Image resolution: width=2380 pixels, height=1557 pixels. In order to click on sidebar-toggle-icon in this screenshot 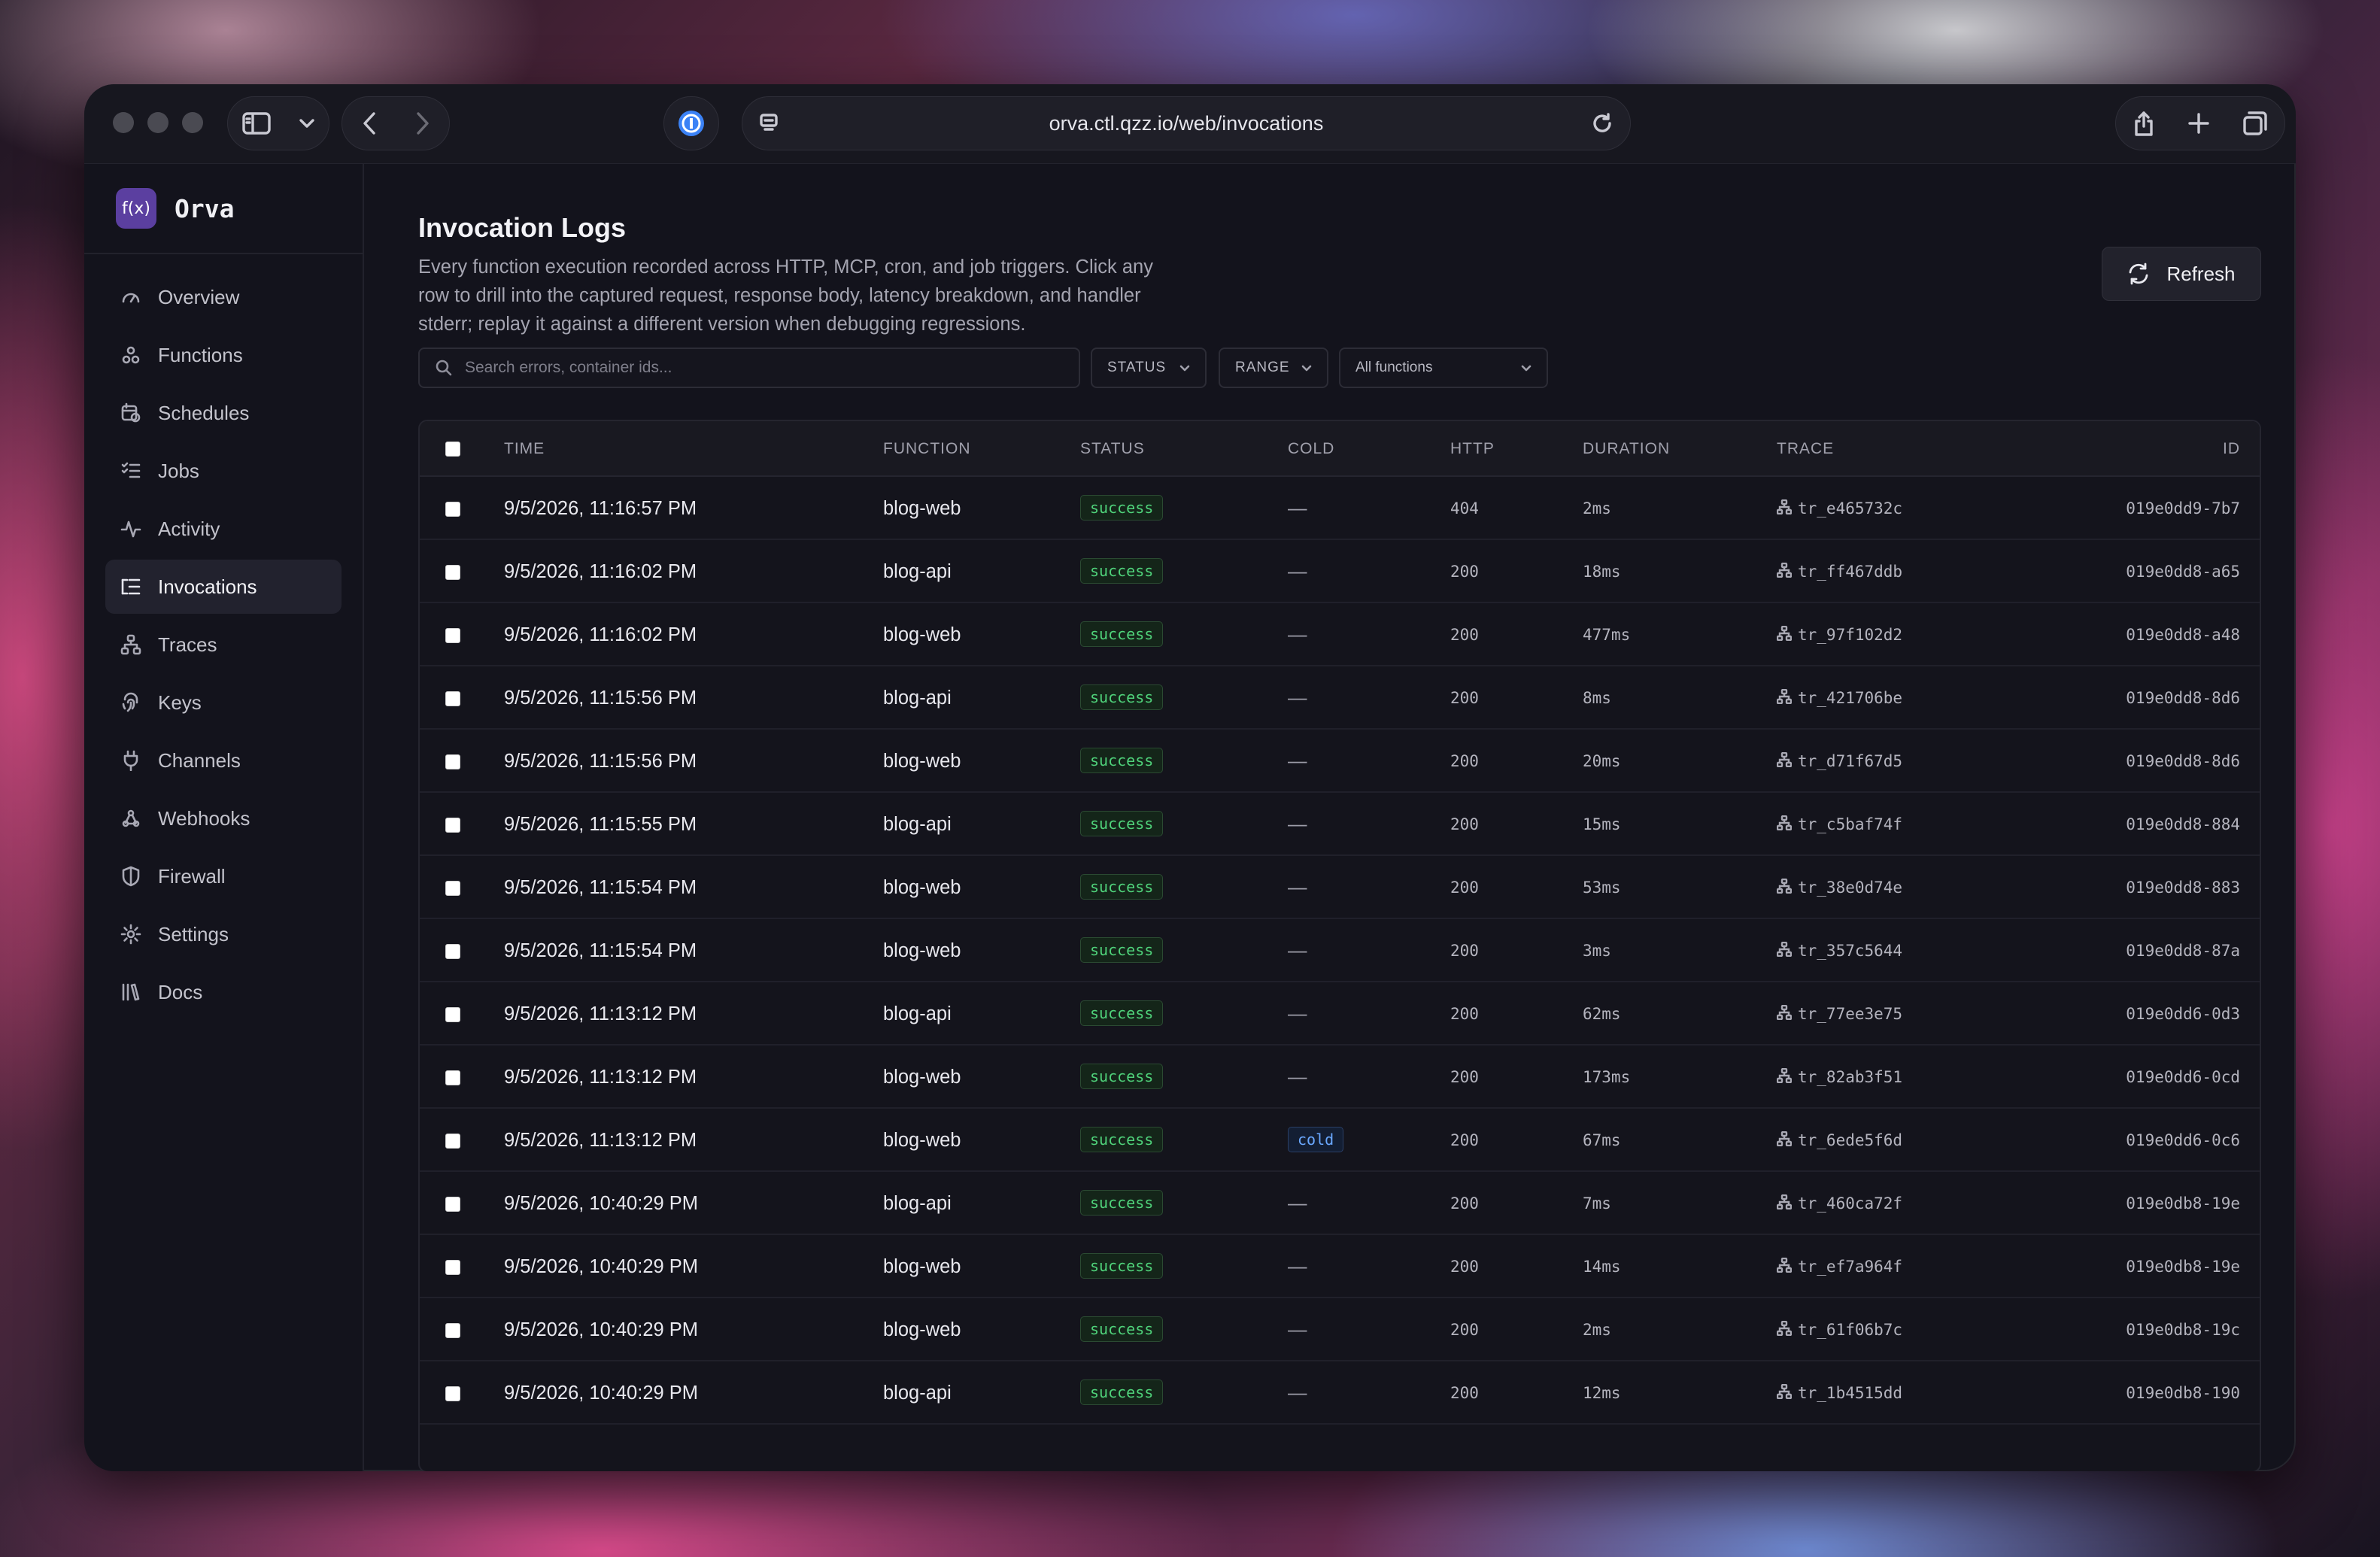, I will do `click(256, 123)`.